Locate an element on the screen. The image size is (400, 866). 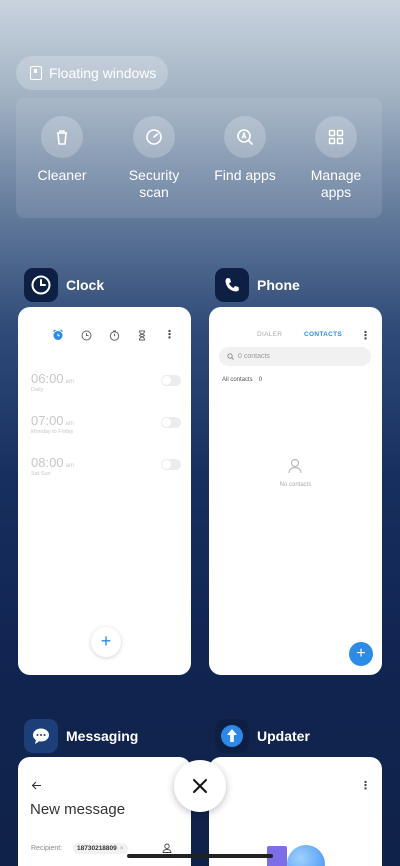
updater-app-card: ⋮ is located at coordinates (295, 811).